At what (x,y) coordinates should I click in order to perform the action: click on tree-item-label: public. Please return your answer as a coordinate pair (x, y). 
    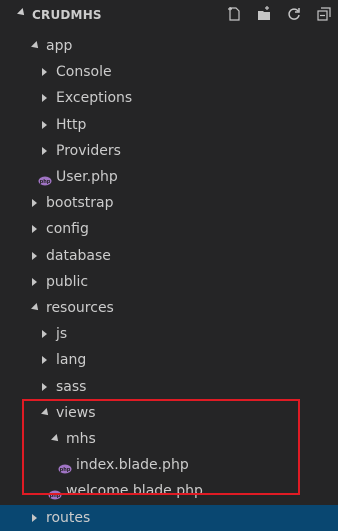
    Looking at the image, I should click on (67, 282).